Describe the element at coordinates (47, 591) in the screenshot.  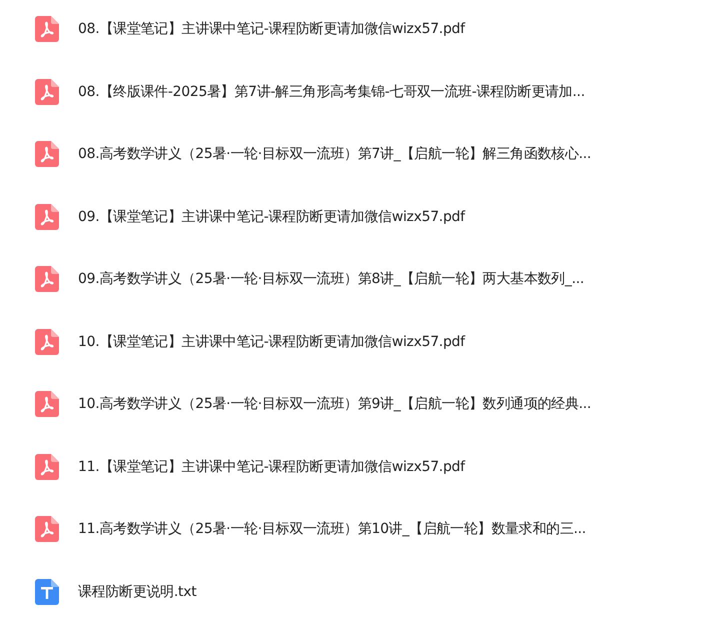
I see `text-file-icon` at that location.